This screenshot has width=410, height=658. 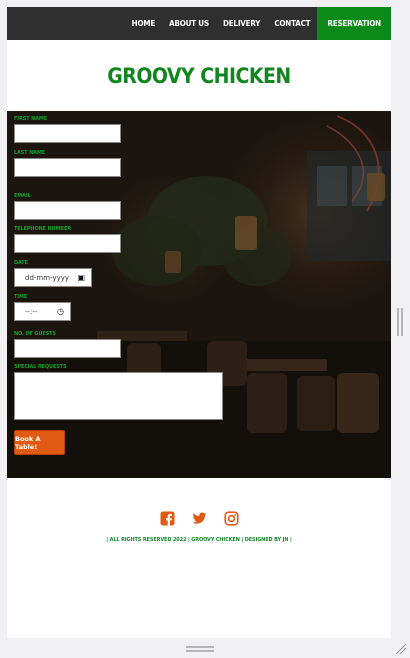 I want to click on nav-reservation: RESERVATION, so click(x=354, y=23).